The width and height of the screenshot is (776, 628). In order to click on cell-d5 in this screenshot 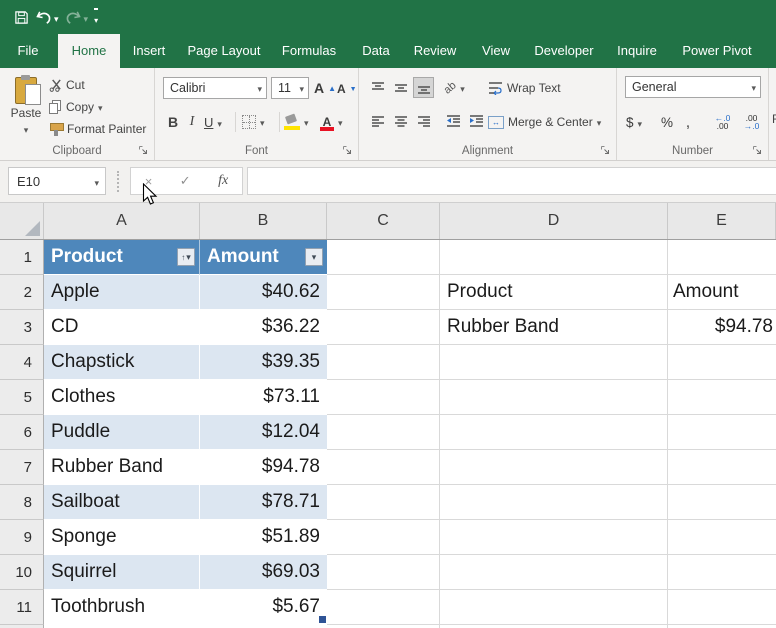, I will do `click(554, 397)`.